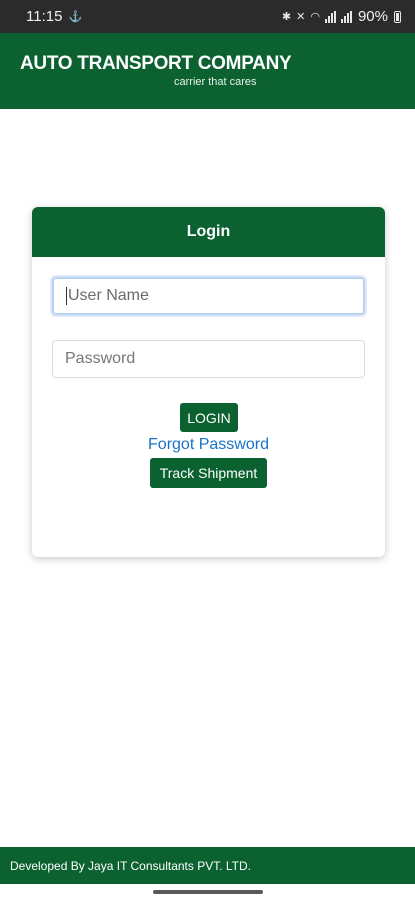 This screenshot has height=900, width=415. I want to click on mute-icon: ✕, so click(301, 17).